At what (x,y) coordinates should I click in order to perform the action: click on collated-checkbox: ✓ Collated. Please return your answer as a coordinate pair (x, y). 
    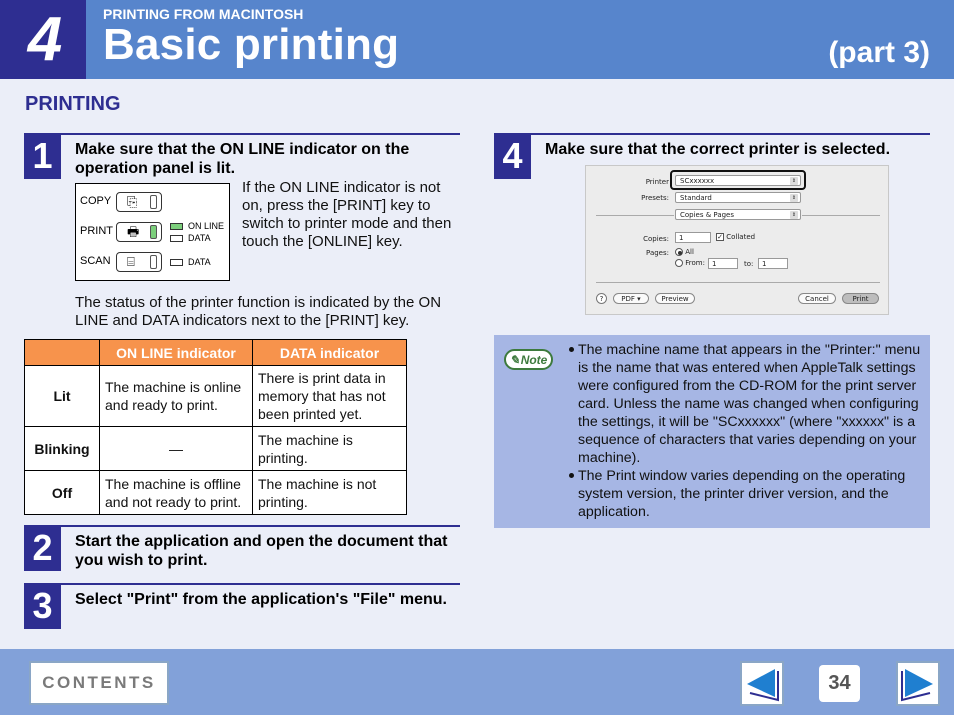
    Looking at the image, I should click on (735, 237).